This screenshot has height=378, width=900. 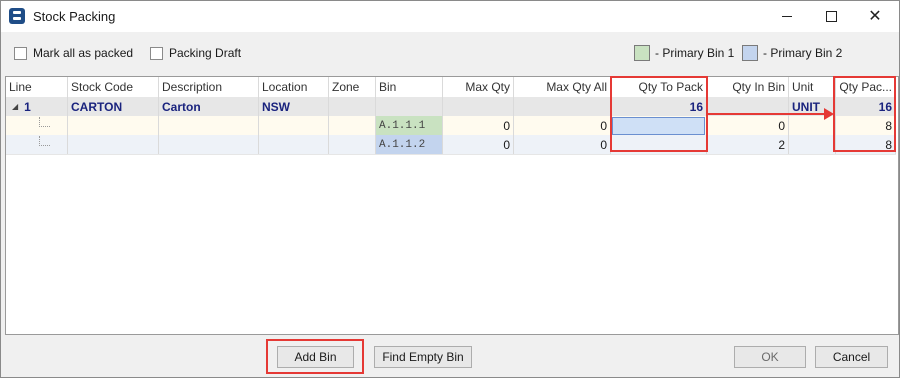 I want to click on legend-primary-bin-2: - Primary Bin 2, so click(x=792, y=53).